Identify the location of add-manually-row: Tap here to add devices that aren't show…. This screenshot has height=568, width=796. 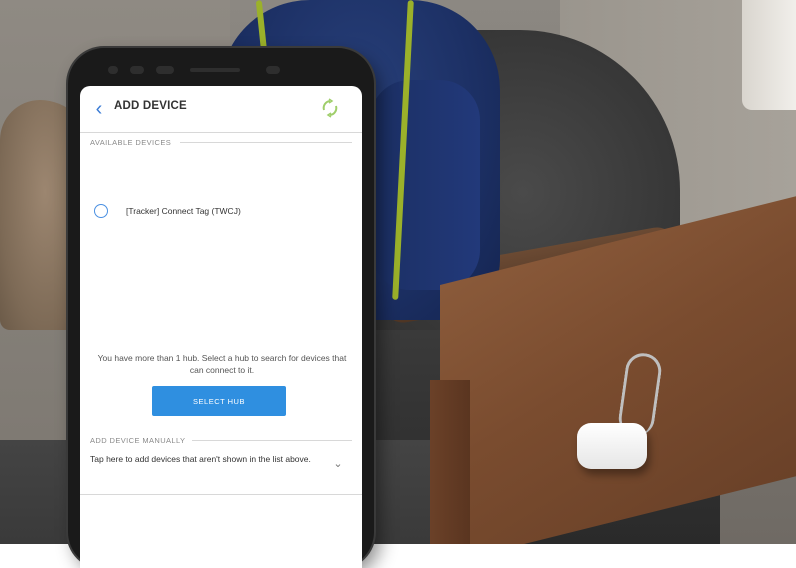
(221, 470).